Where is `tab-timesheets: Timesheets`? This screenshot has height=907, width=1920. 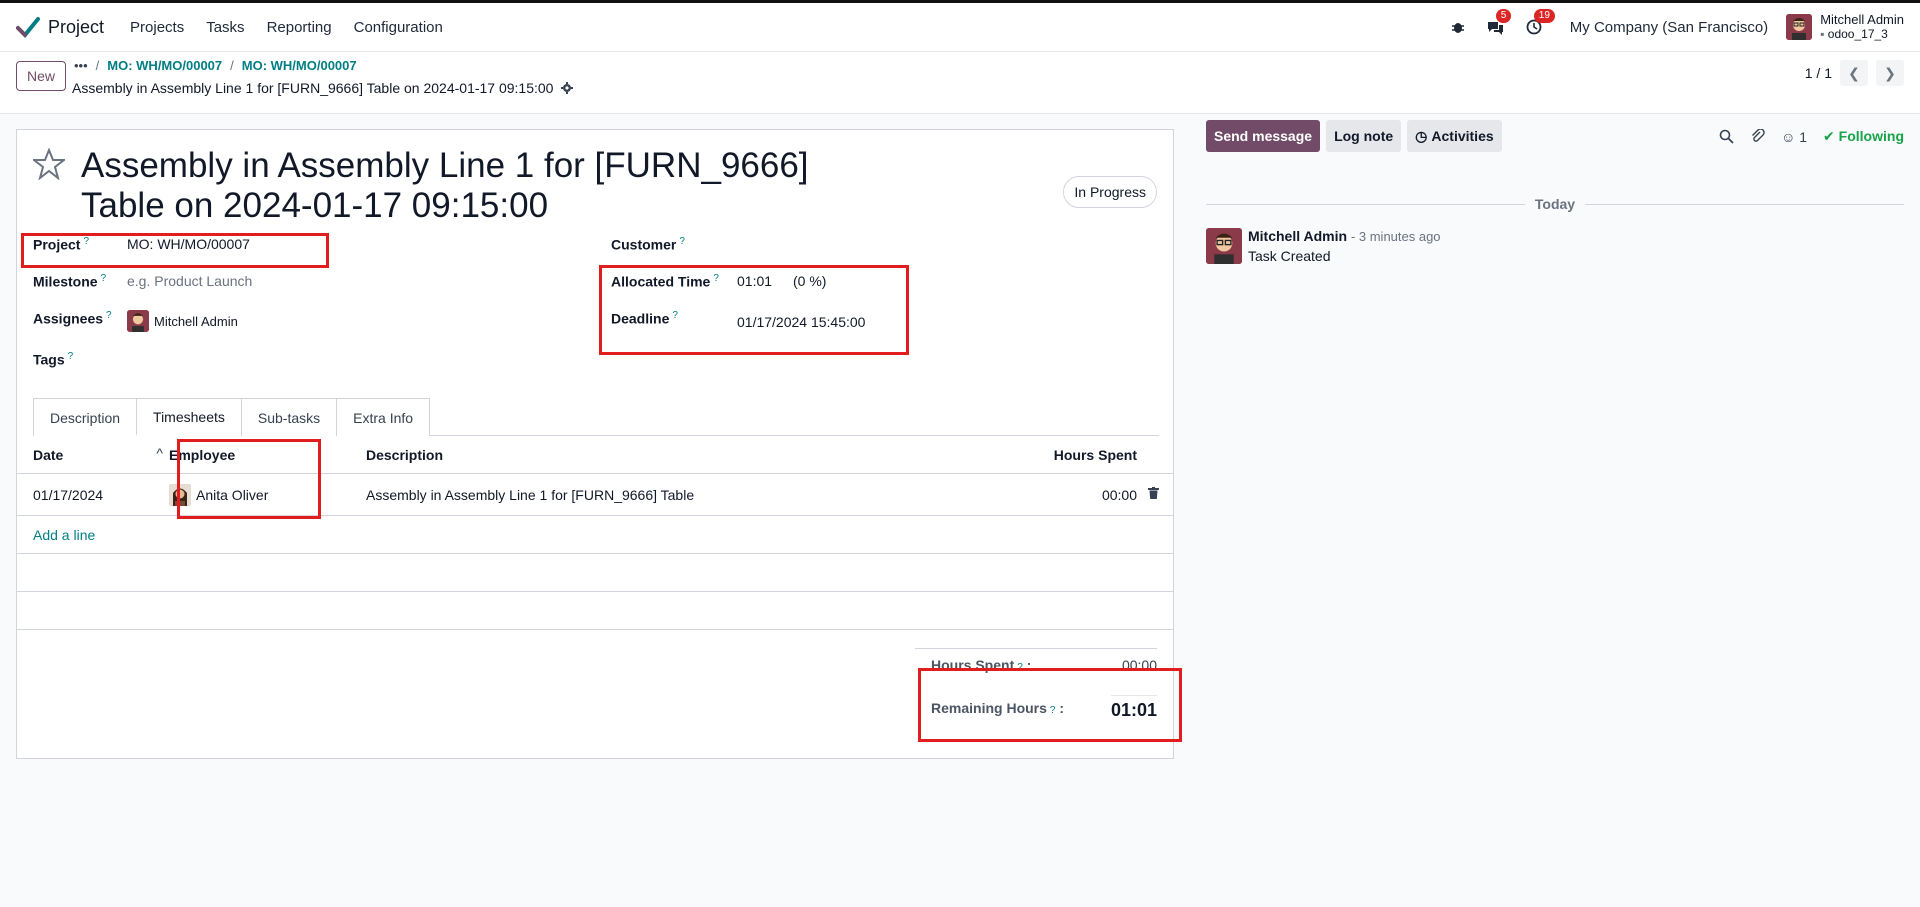
tab-timesheets: Timesheets is located at coordinates (189, 417).